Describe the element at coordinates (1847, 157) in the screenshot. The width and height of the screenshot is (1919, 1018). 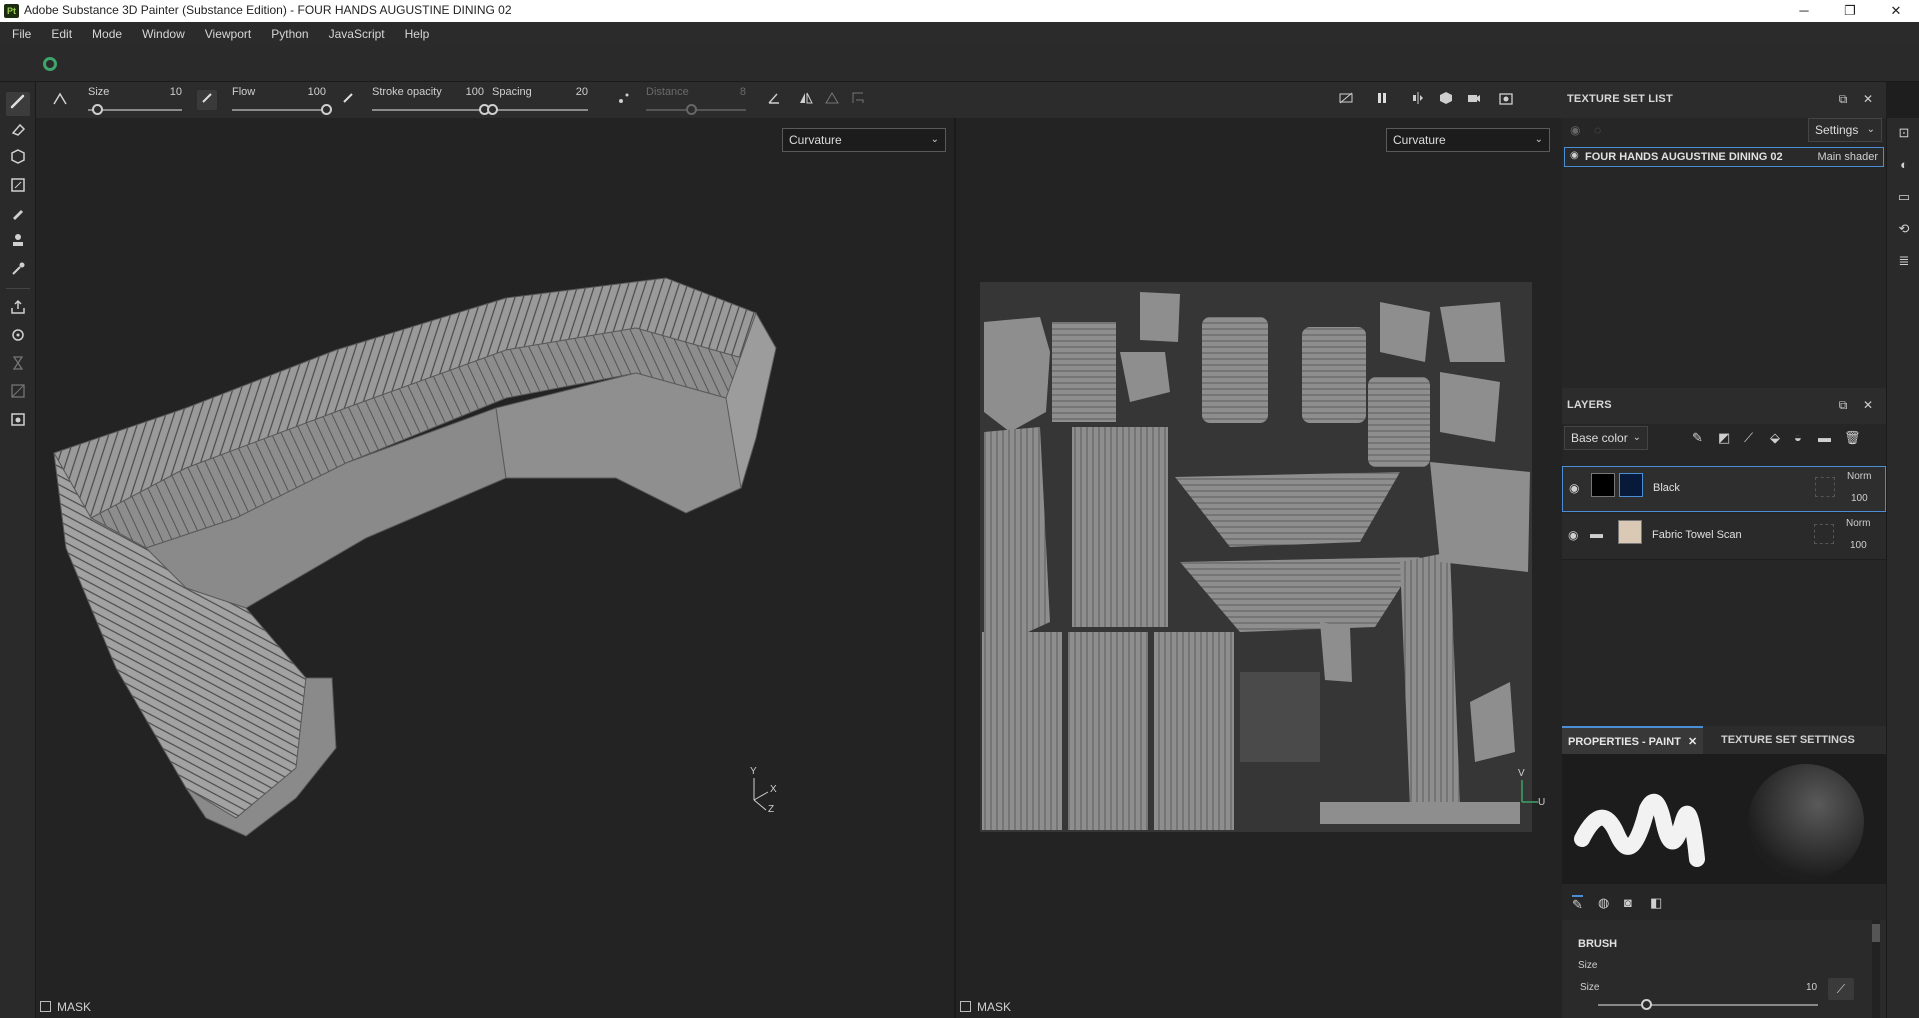
I see `texture-set-shader: Main shader` at that location.